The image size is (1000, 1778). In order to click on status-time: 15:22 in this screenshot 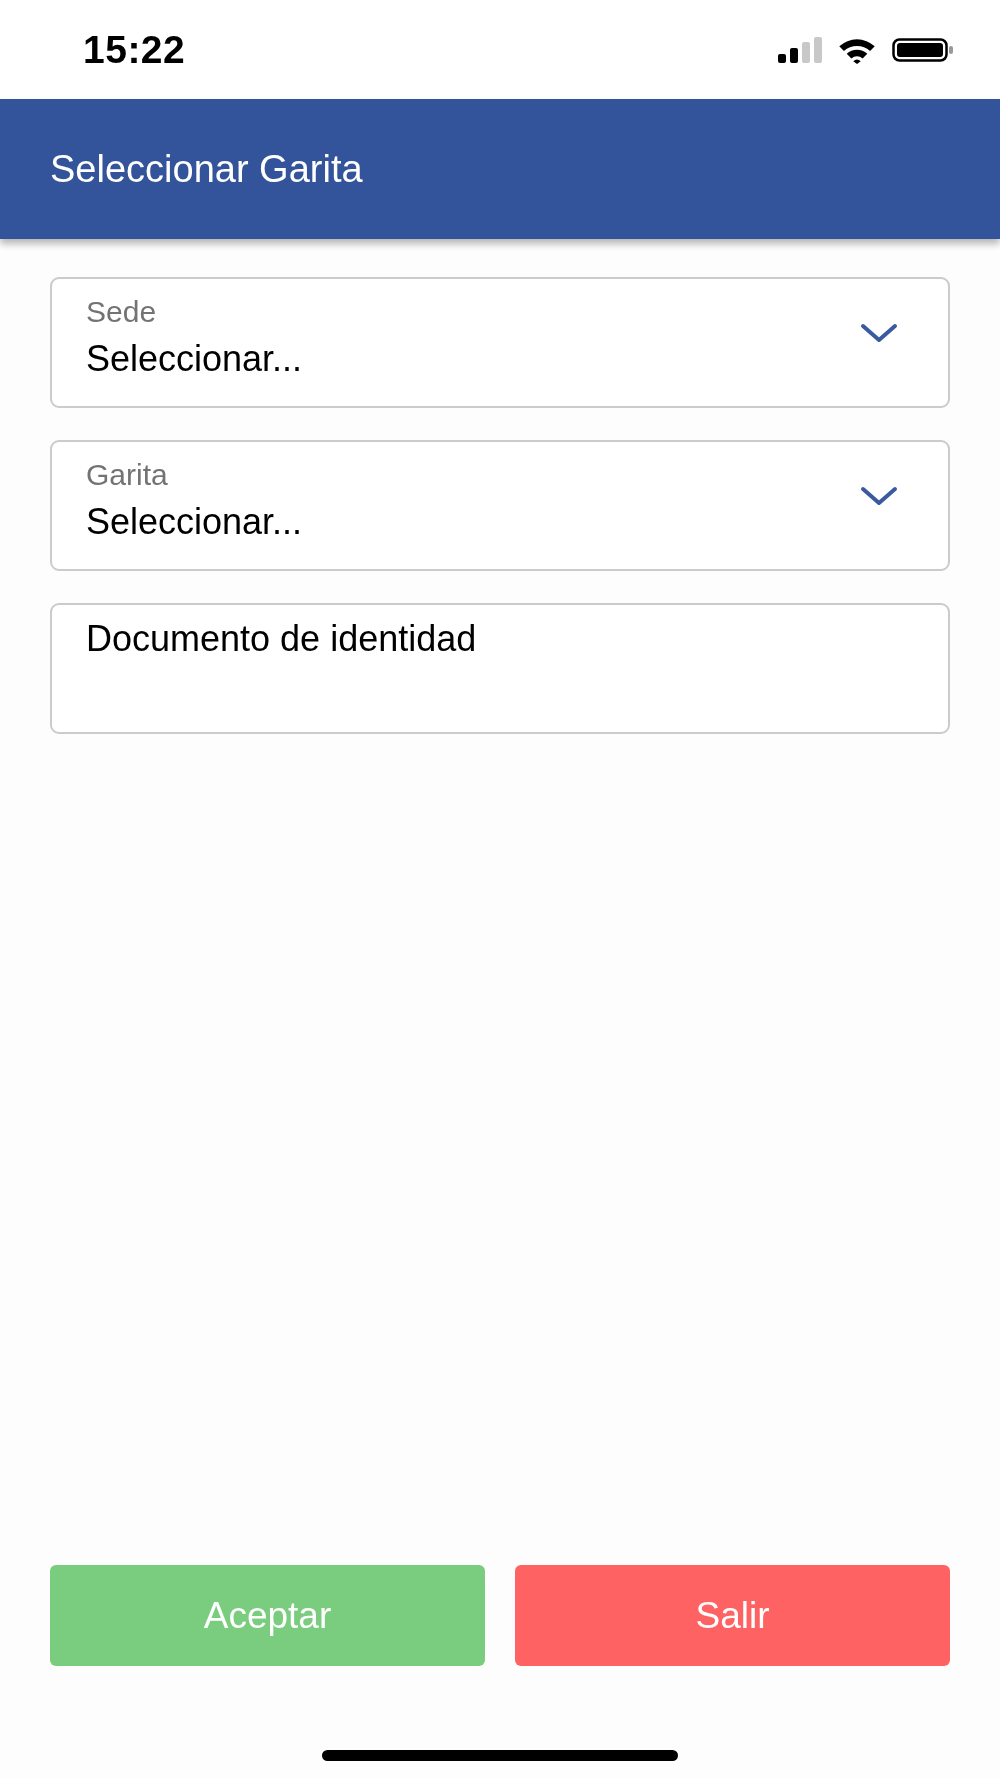, I will do `click(134, 49)`.